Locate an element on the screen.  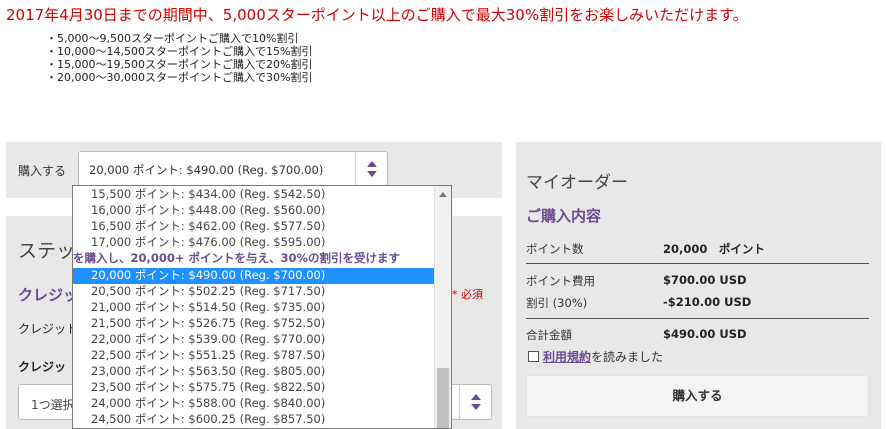
dropdown-option: 22,500 ポイント: $551.25 (Reg. $787.50) is located at coordinates (254, 356).